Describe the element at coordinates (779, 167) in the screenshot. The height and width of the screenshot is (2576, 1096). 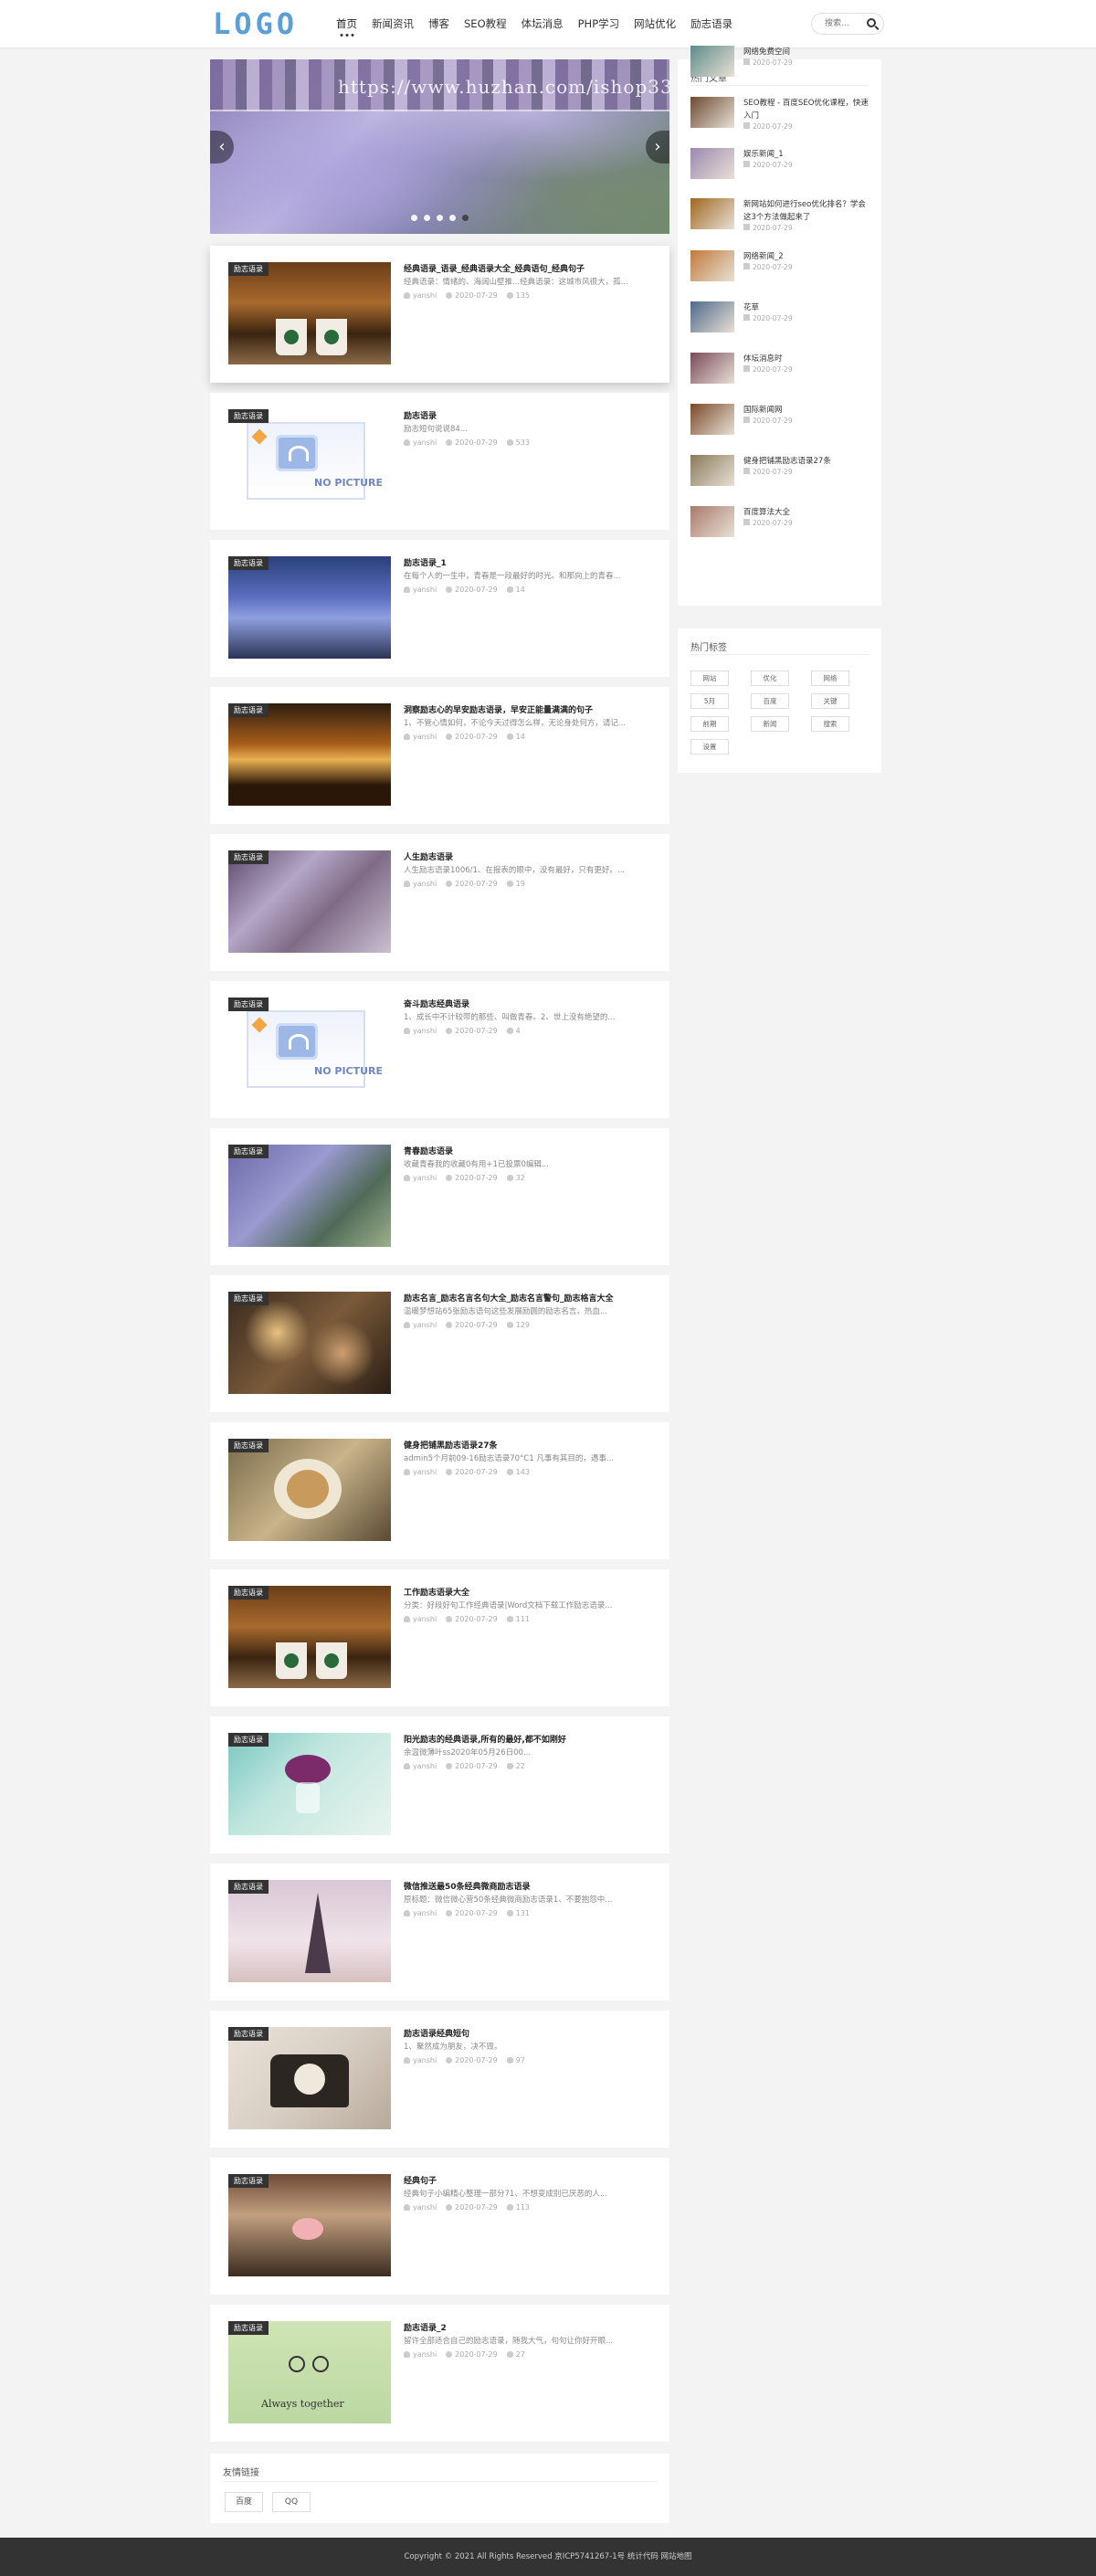
I see `hot-article-item: 娱乐新闻_1 2020-07-29` at that location.